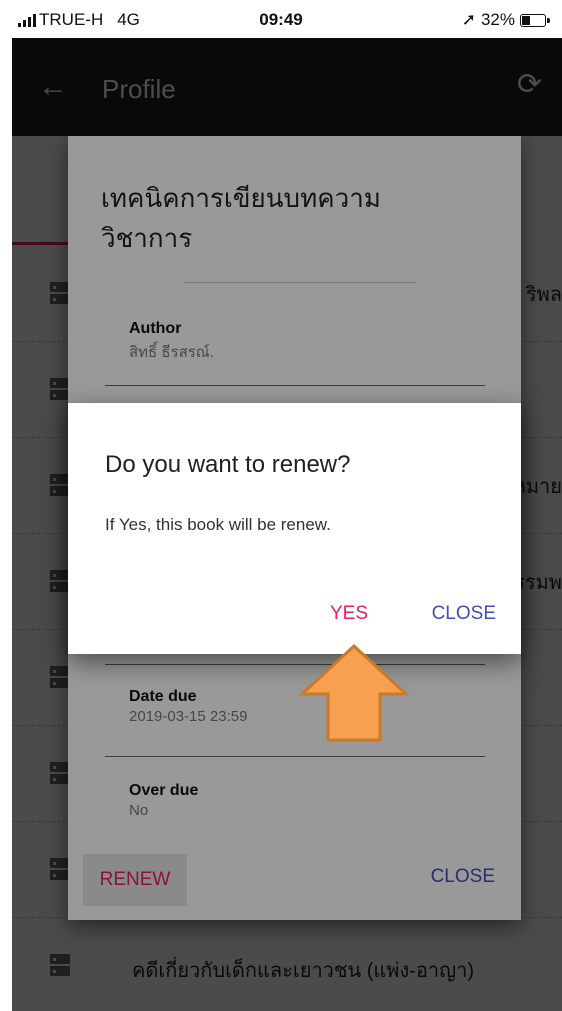 This screenshot has width=562, height=1011. I want to click on close-button: CLOSE, so click(464, 614).